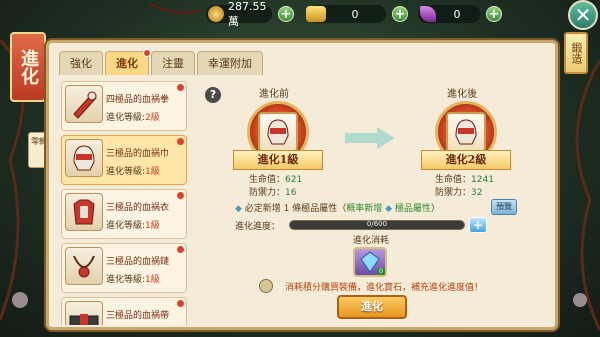 The height and width of the screenshot is (337, 600). I want to click on after-title: 進化後, so click(462, 94).